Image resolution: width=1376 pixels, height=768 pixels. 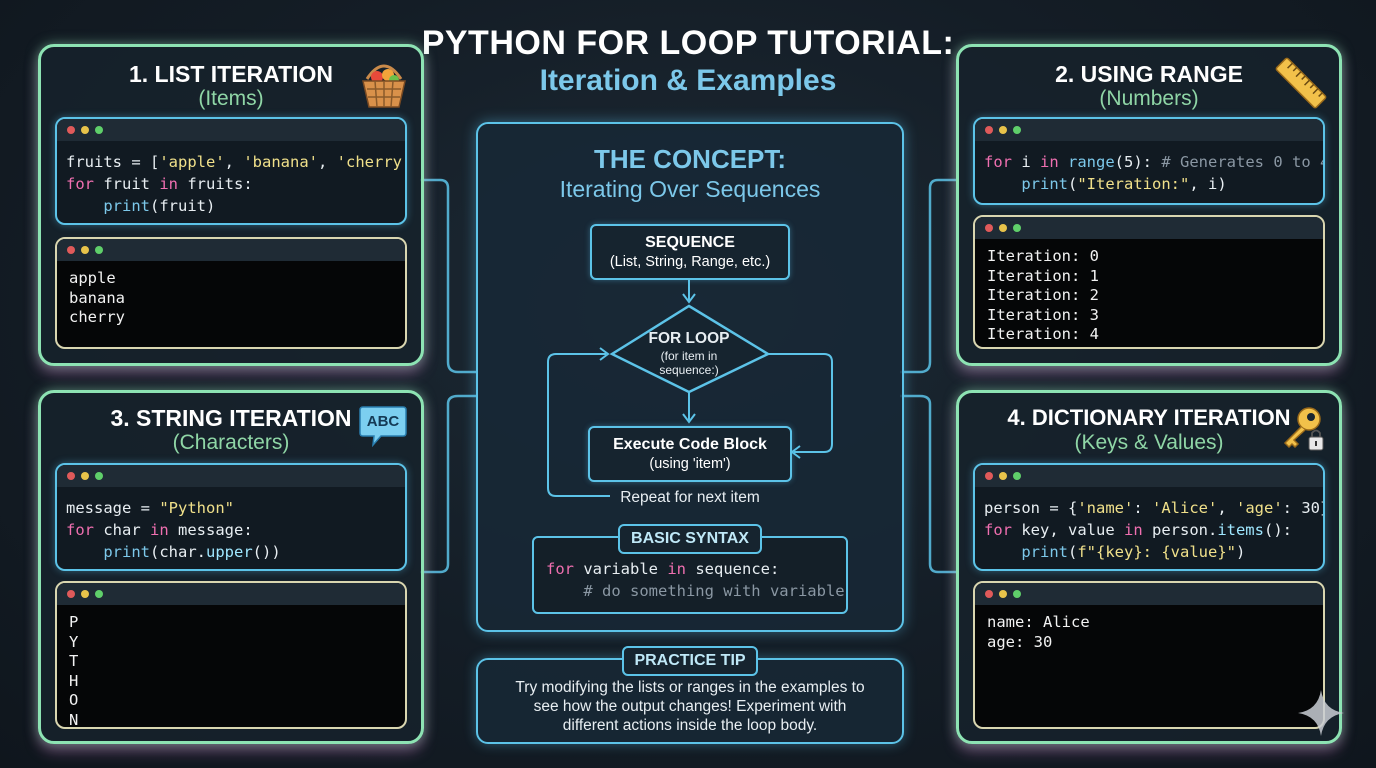 What do you see at coordinates (690, 497) in the screenshot?
I see `repeat-label: Repeat for next item` at bounding box center [690, 497].